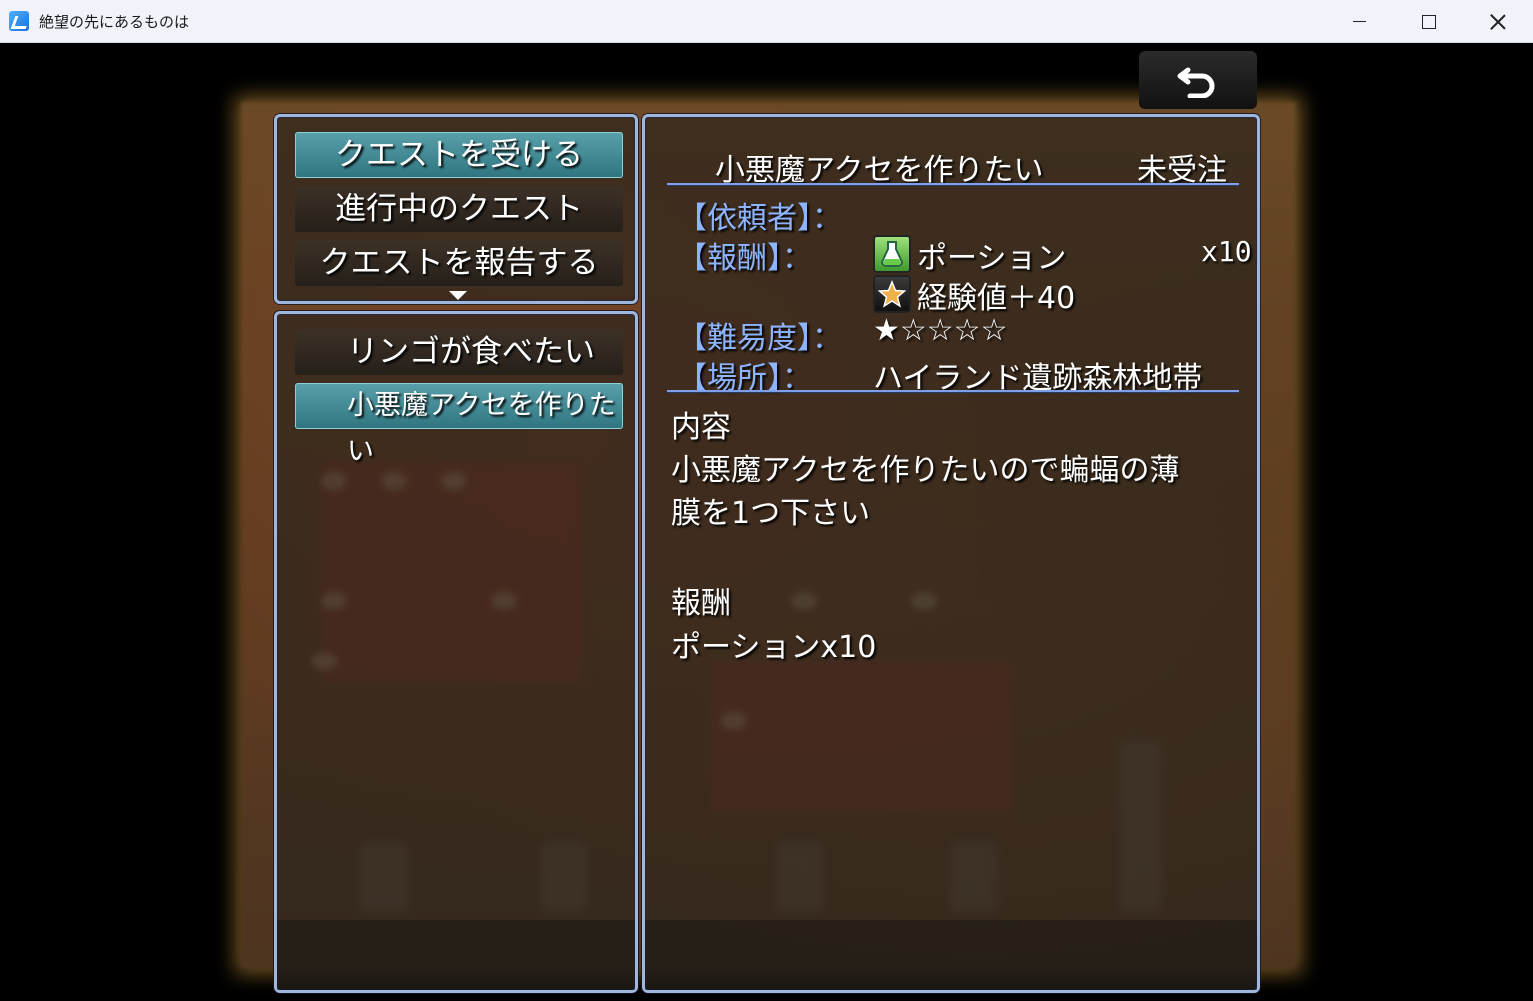 This screenshot has width=1533, height=1001. I want to click on command-report-quest: クエストを報告する, so click(459, 263).